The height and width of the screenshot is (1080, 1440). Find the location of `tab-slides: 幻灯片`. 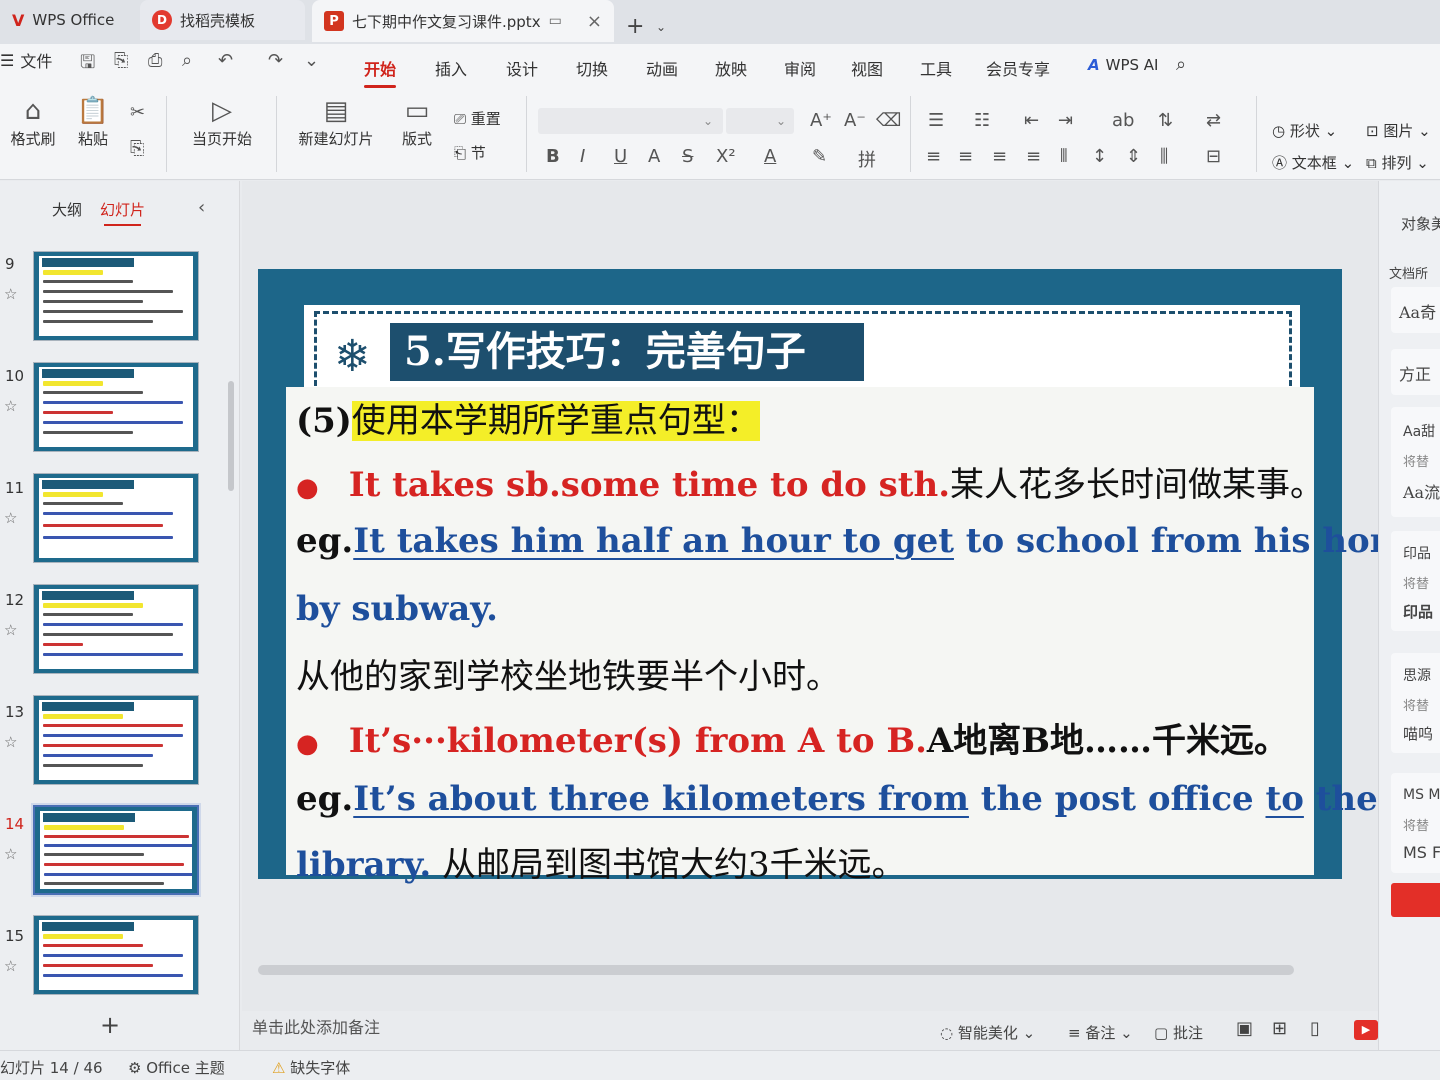

tab-slides: 幻灯片 is located at coordinates (122, 212).